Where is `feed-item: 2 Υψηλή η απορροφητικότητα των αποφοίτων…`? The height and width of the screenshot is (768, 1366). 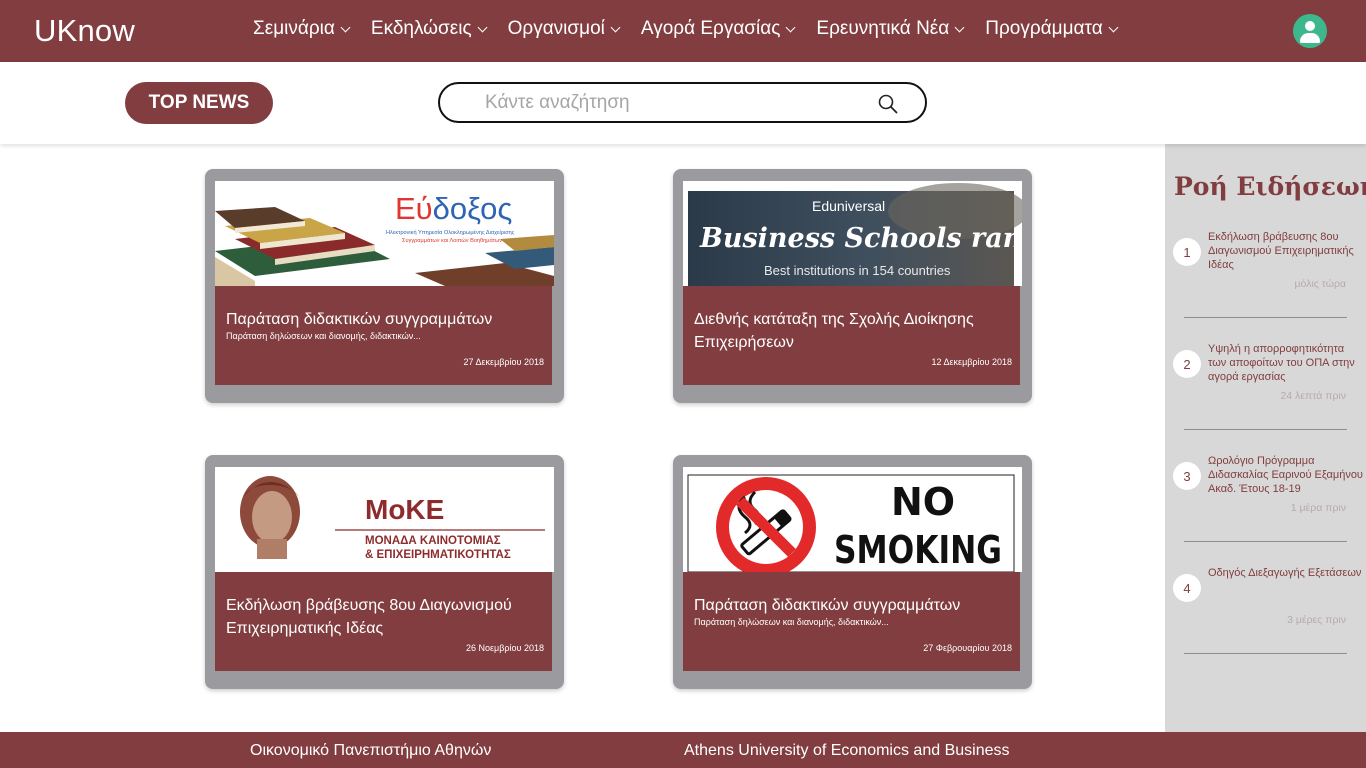
feed-item: 2 Υψηλή η απορροφητικότητα των αποφοίτων… is located at coordinates (1265, 402).